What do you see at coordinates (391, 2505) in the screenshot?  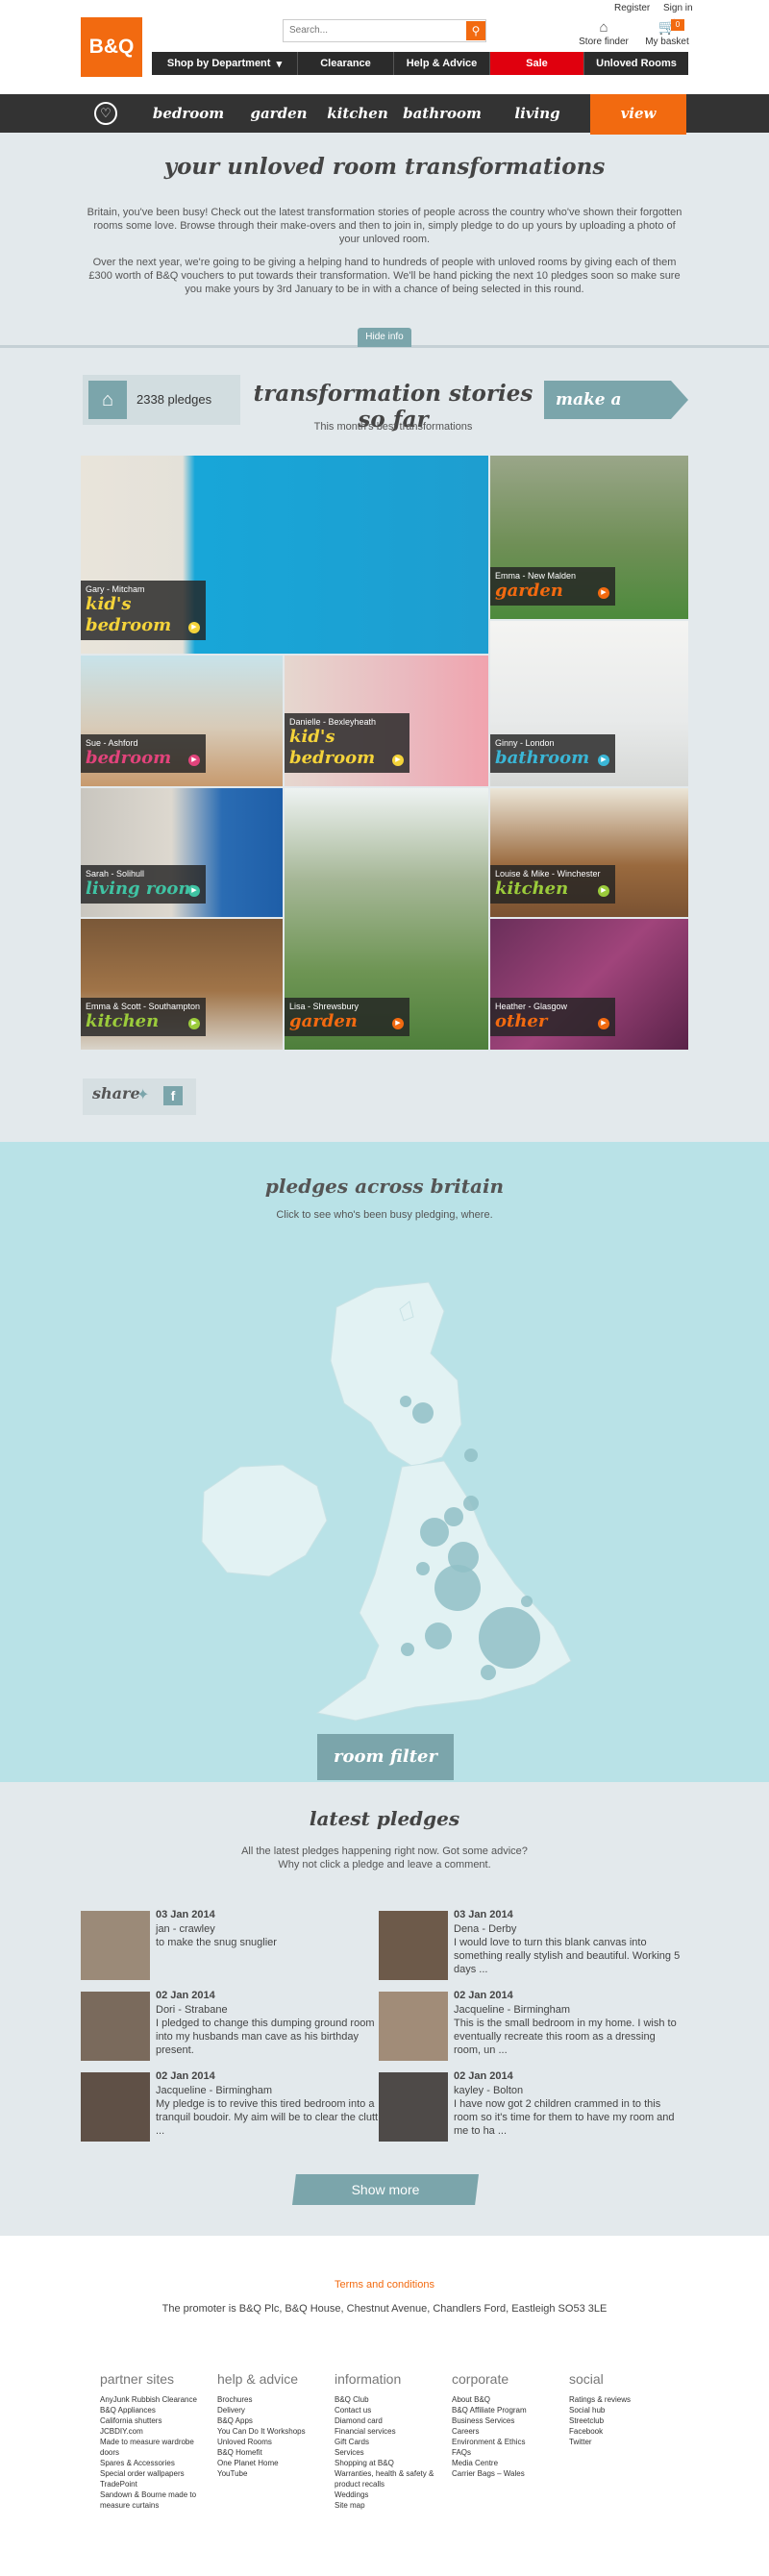 I see `footer-link: Site map` at bounding box center [391, 2505].